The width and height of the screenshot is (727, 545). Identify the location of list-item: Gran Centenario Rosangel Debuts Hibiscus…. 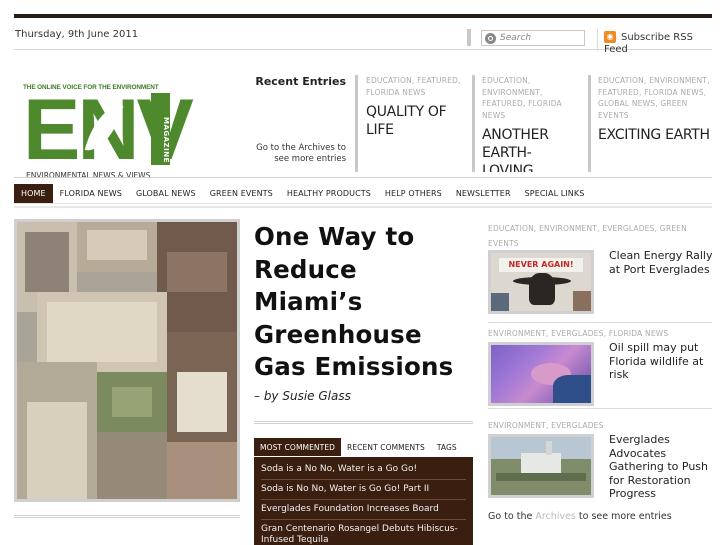
(363, 532).